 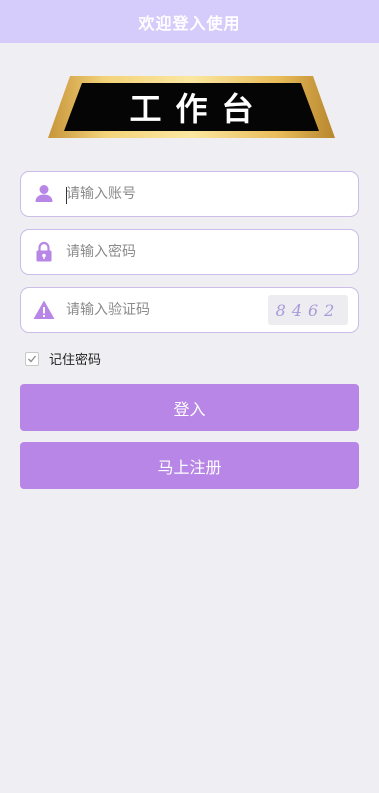 What do you see at coordinates (44, 310) in the screenshot?
I see `warning-icon` at bounding box center [44, 310].